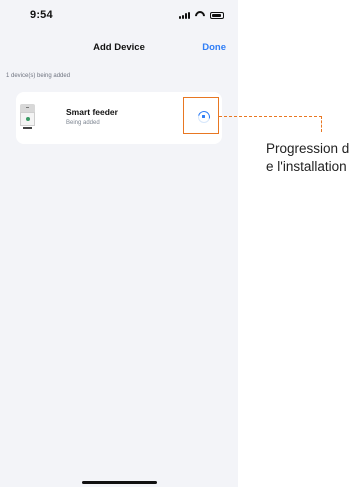 The height and width of the screenshot is (487, 351). I want to click on device-name: Smart feeder, so click(92, 112).